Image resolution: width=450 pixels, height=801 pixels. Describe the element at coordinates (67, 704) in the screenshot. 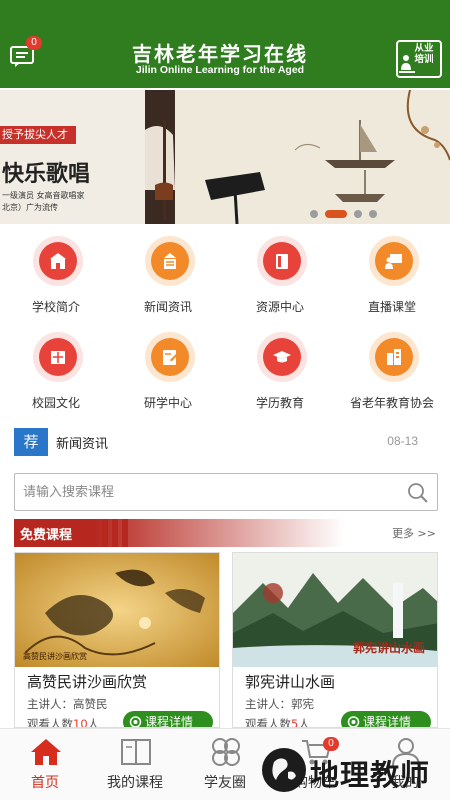

I see `course-lecturer: 主讲人：高赞民` at that location.